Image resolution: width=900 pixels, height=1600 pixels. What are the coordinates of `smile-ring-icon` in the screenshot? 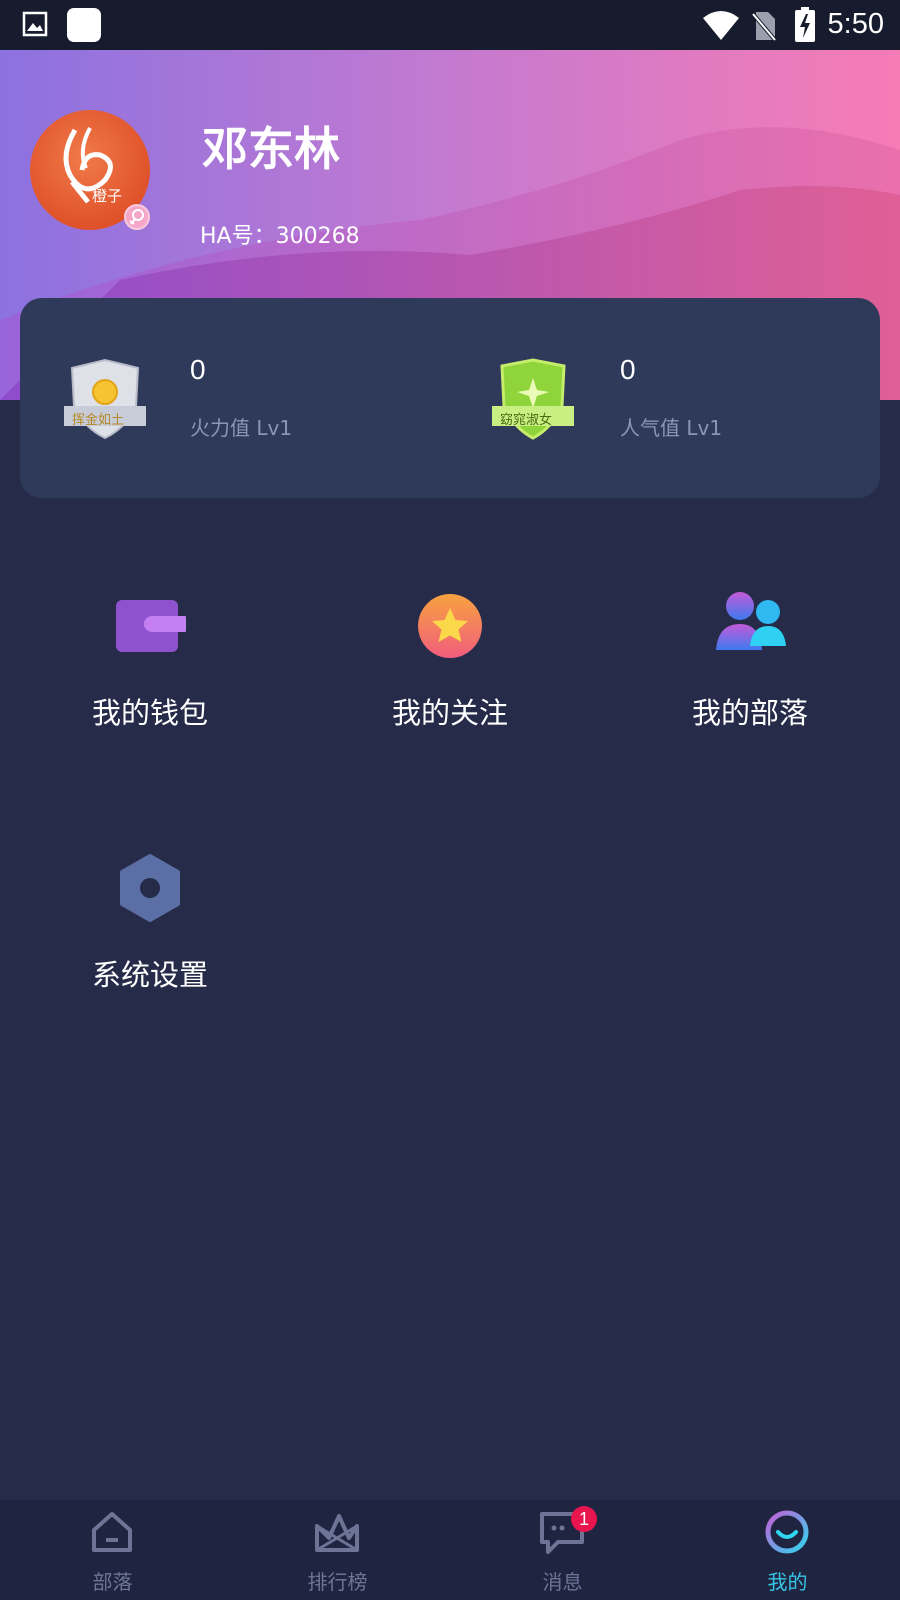 It's located at (787, 1532).